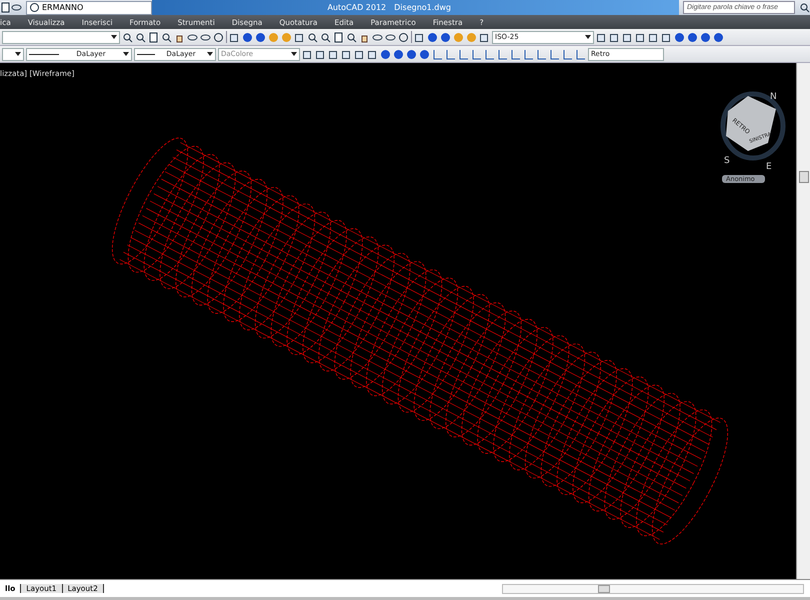  I want to click on document-title: Disegno1.dwg, so click(422, 7).